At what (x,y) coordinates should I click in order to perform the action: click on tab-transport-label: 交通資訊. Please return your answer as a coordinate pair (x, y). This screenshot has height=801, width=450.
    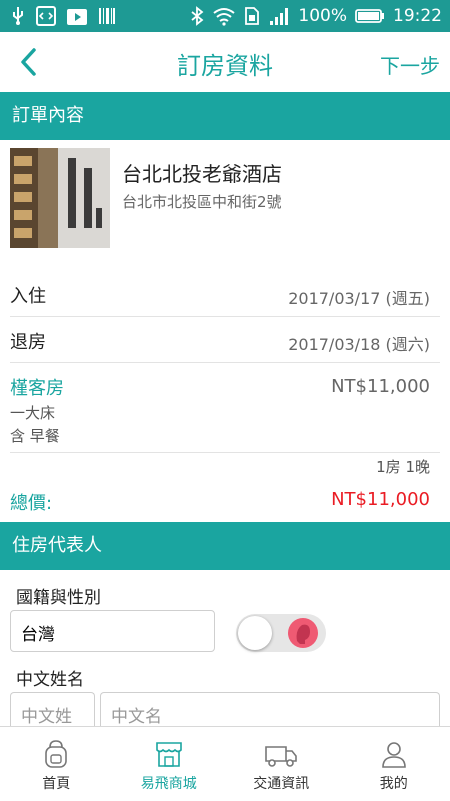
    Looking at the image, I should click on (281, 783).